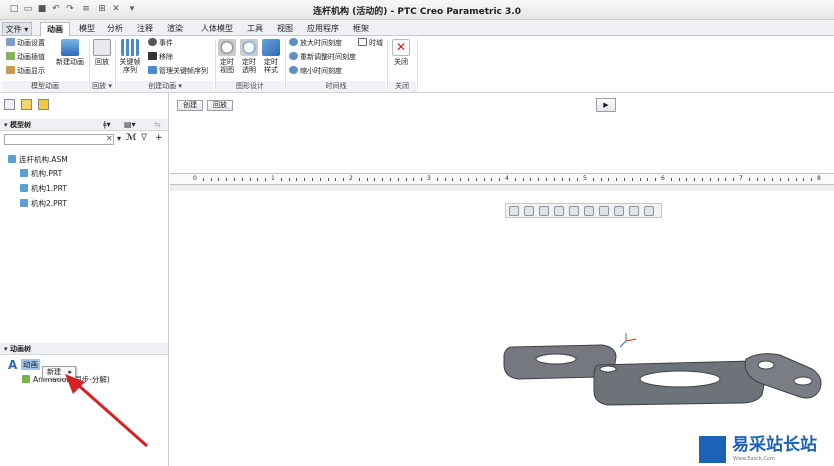 Image resolution: width=834 pixels, height=466 pixels. Describe the element at coordinates (157, 124) in the screenshot. I see `expand-icon: ⇆` at that location.